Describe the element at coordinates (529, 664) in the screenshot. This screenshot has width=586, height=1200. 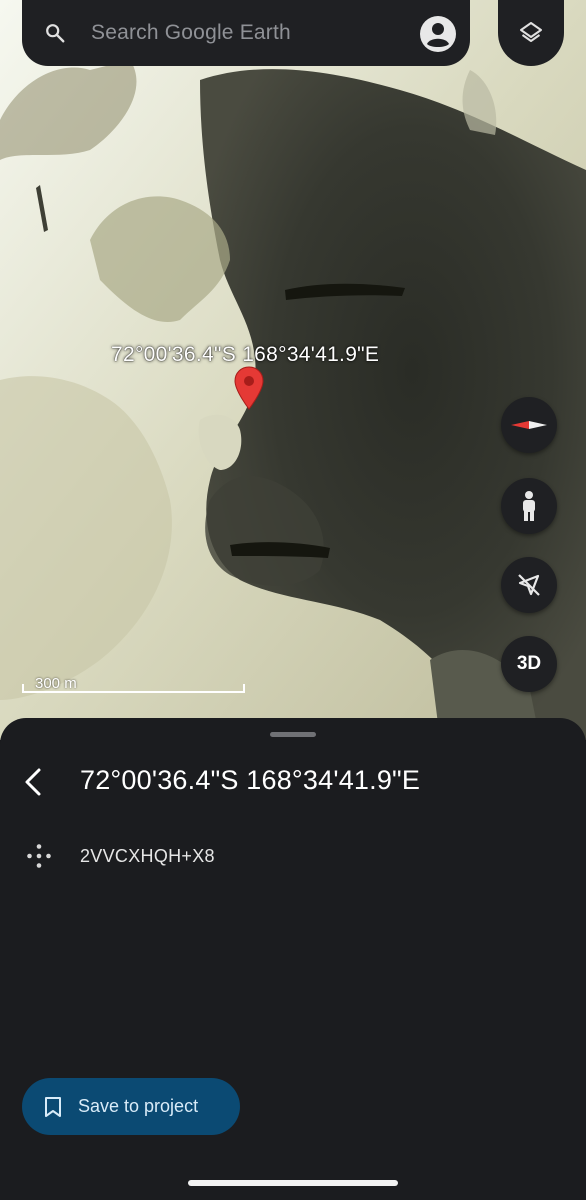
I see `3d-toggle-button: 3D` at that location.